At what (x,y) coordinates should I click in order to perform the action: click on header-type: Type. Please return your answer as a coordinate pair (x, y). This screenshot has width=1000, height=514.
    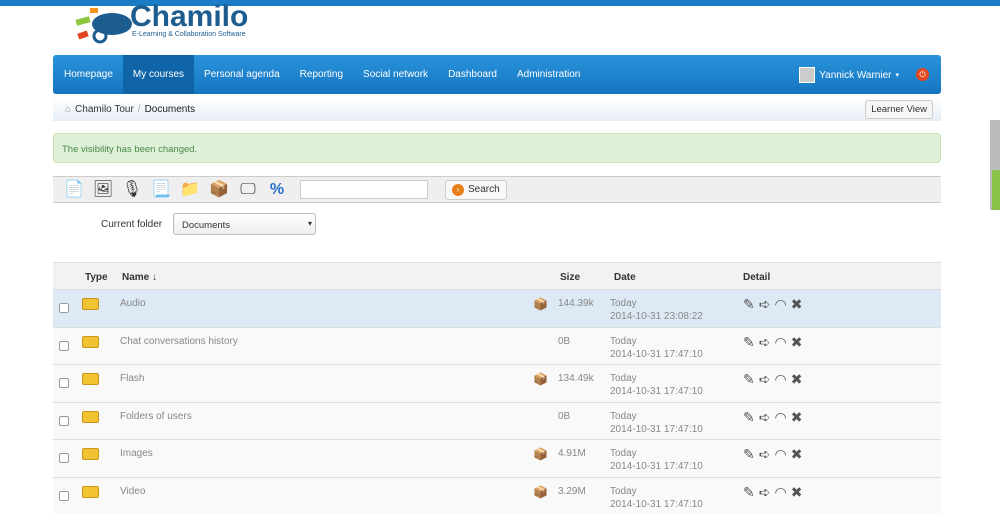
    Looking at the image, I should click on (96, 277).